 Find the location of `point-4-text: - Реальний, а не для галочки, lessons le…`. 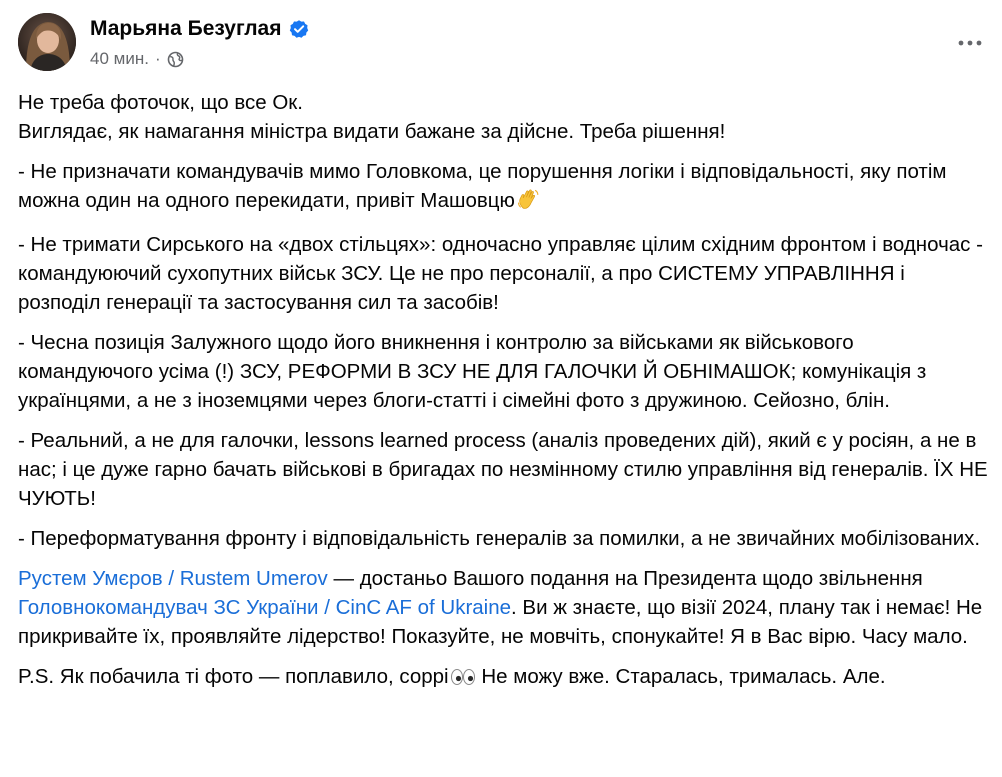

point-4-text: - Реальний, а не для галочки, lessons le… is located at coordinates (503, 469).